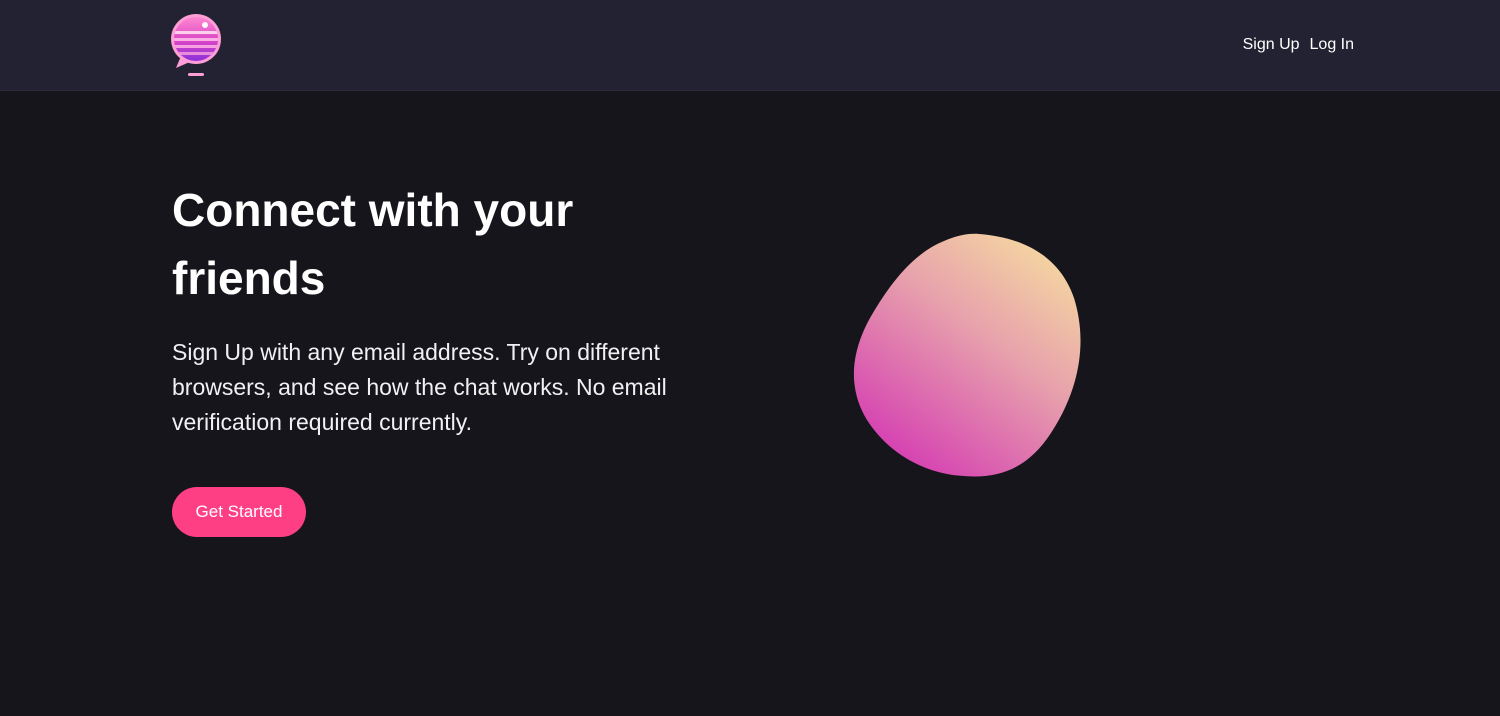 The image size is (1500, 716). I want to click on header-nav: Sign Up Log In, so click(1298, 45).